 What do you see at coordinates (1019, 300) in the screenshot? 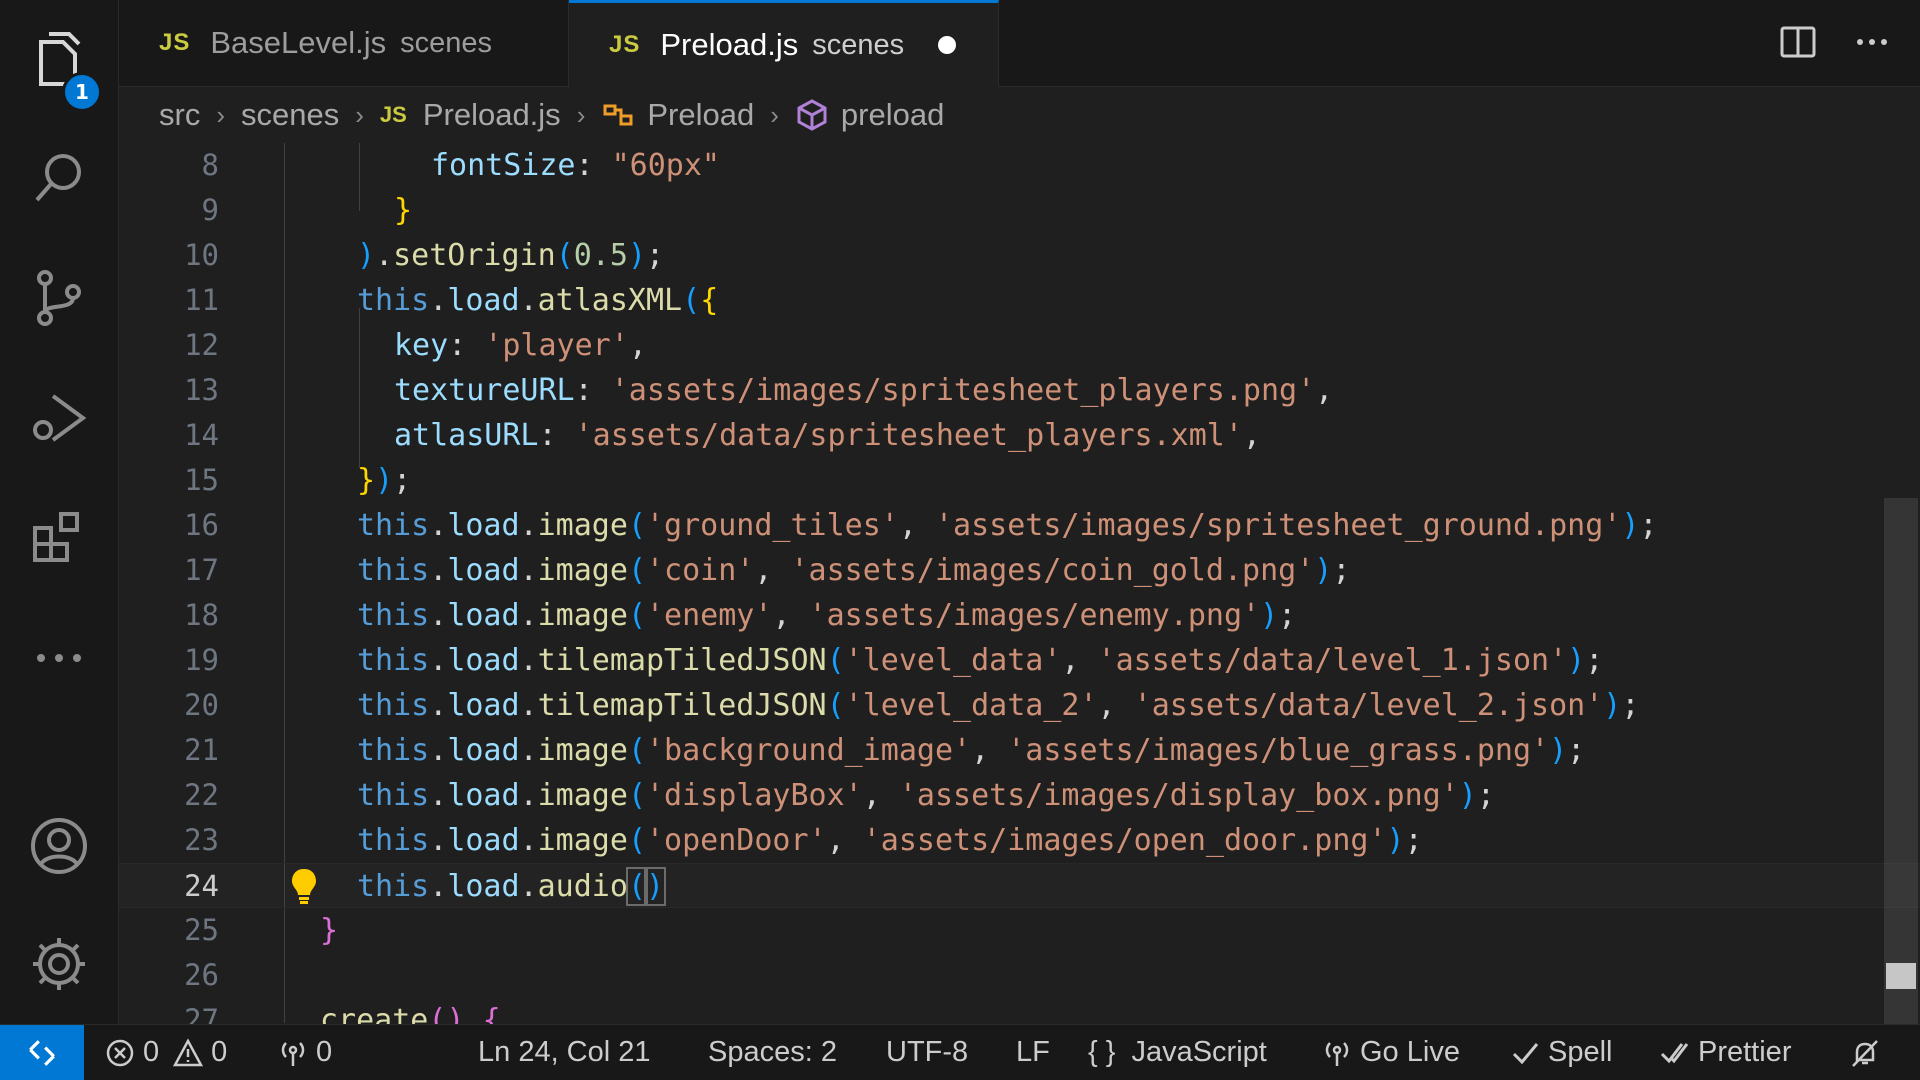
I see `code-line: 11 this.load.atlasXML({` at bounding box center [1019, 300].